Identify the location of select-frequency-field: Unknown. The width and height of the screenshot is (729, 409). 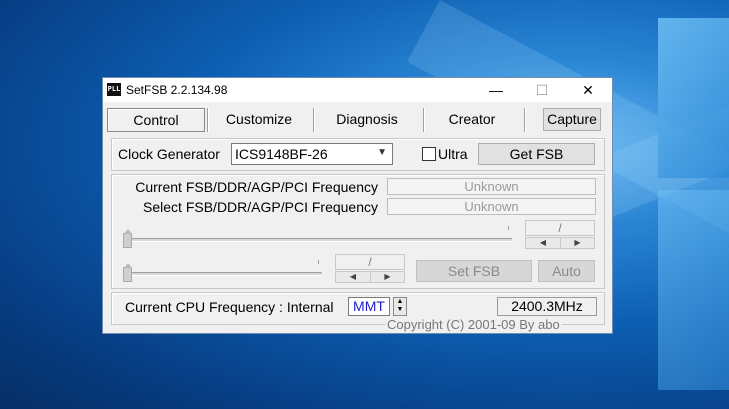
(491, 206).